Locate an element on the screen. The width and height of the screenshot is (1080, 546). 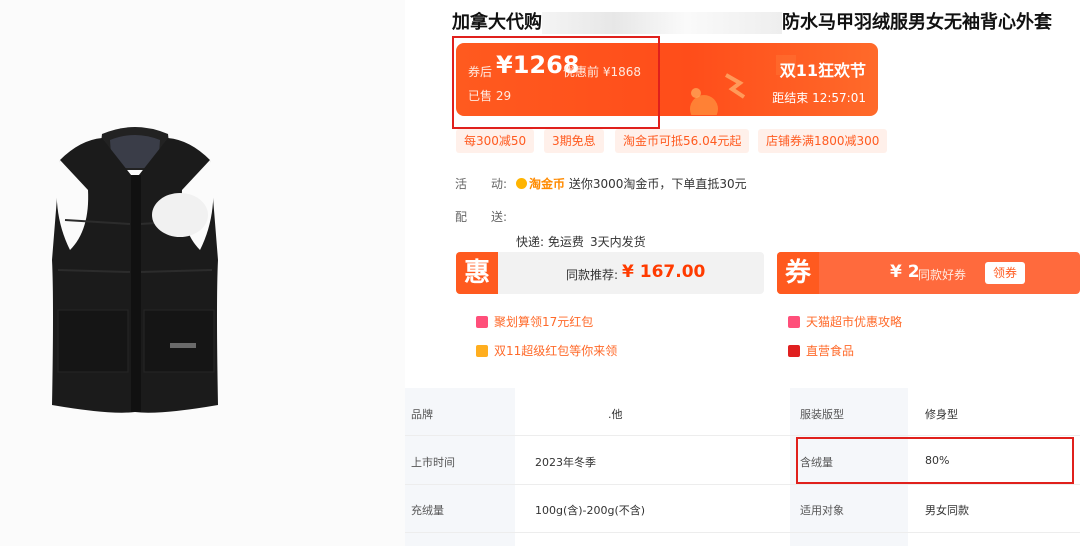
redacted-title-segment is located at coordinates (662, 23).